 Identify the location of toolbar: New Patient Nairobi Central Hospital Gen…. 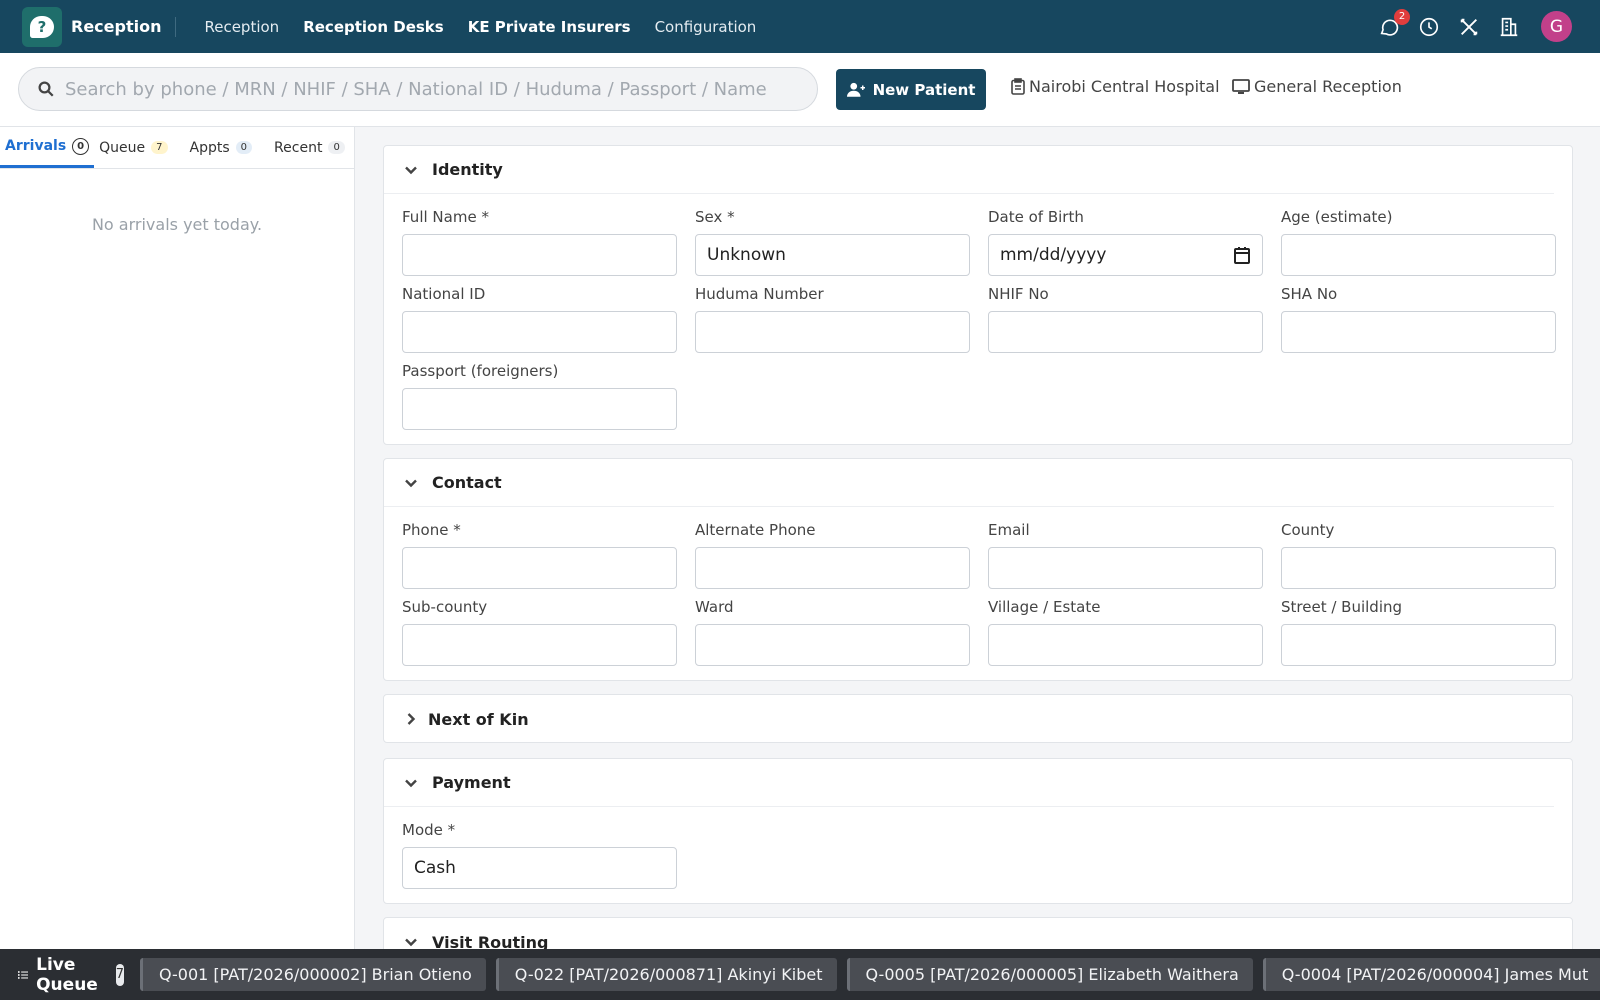
(800, 90).